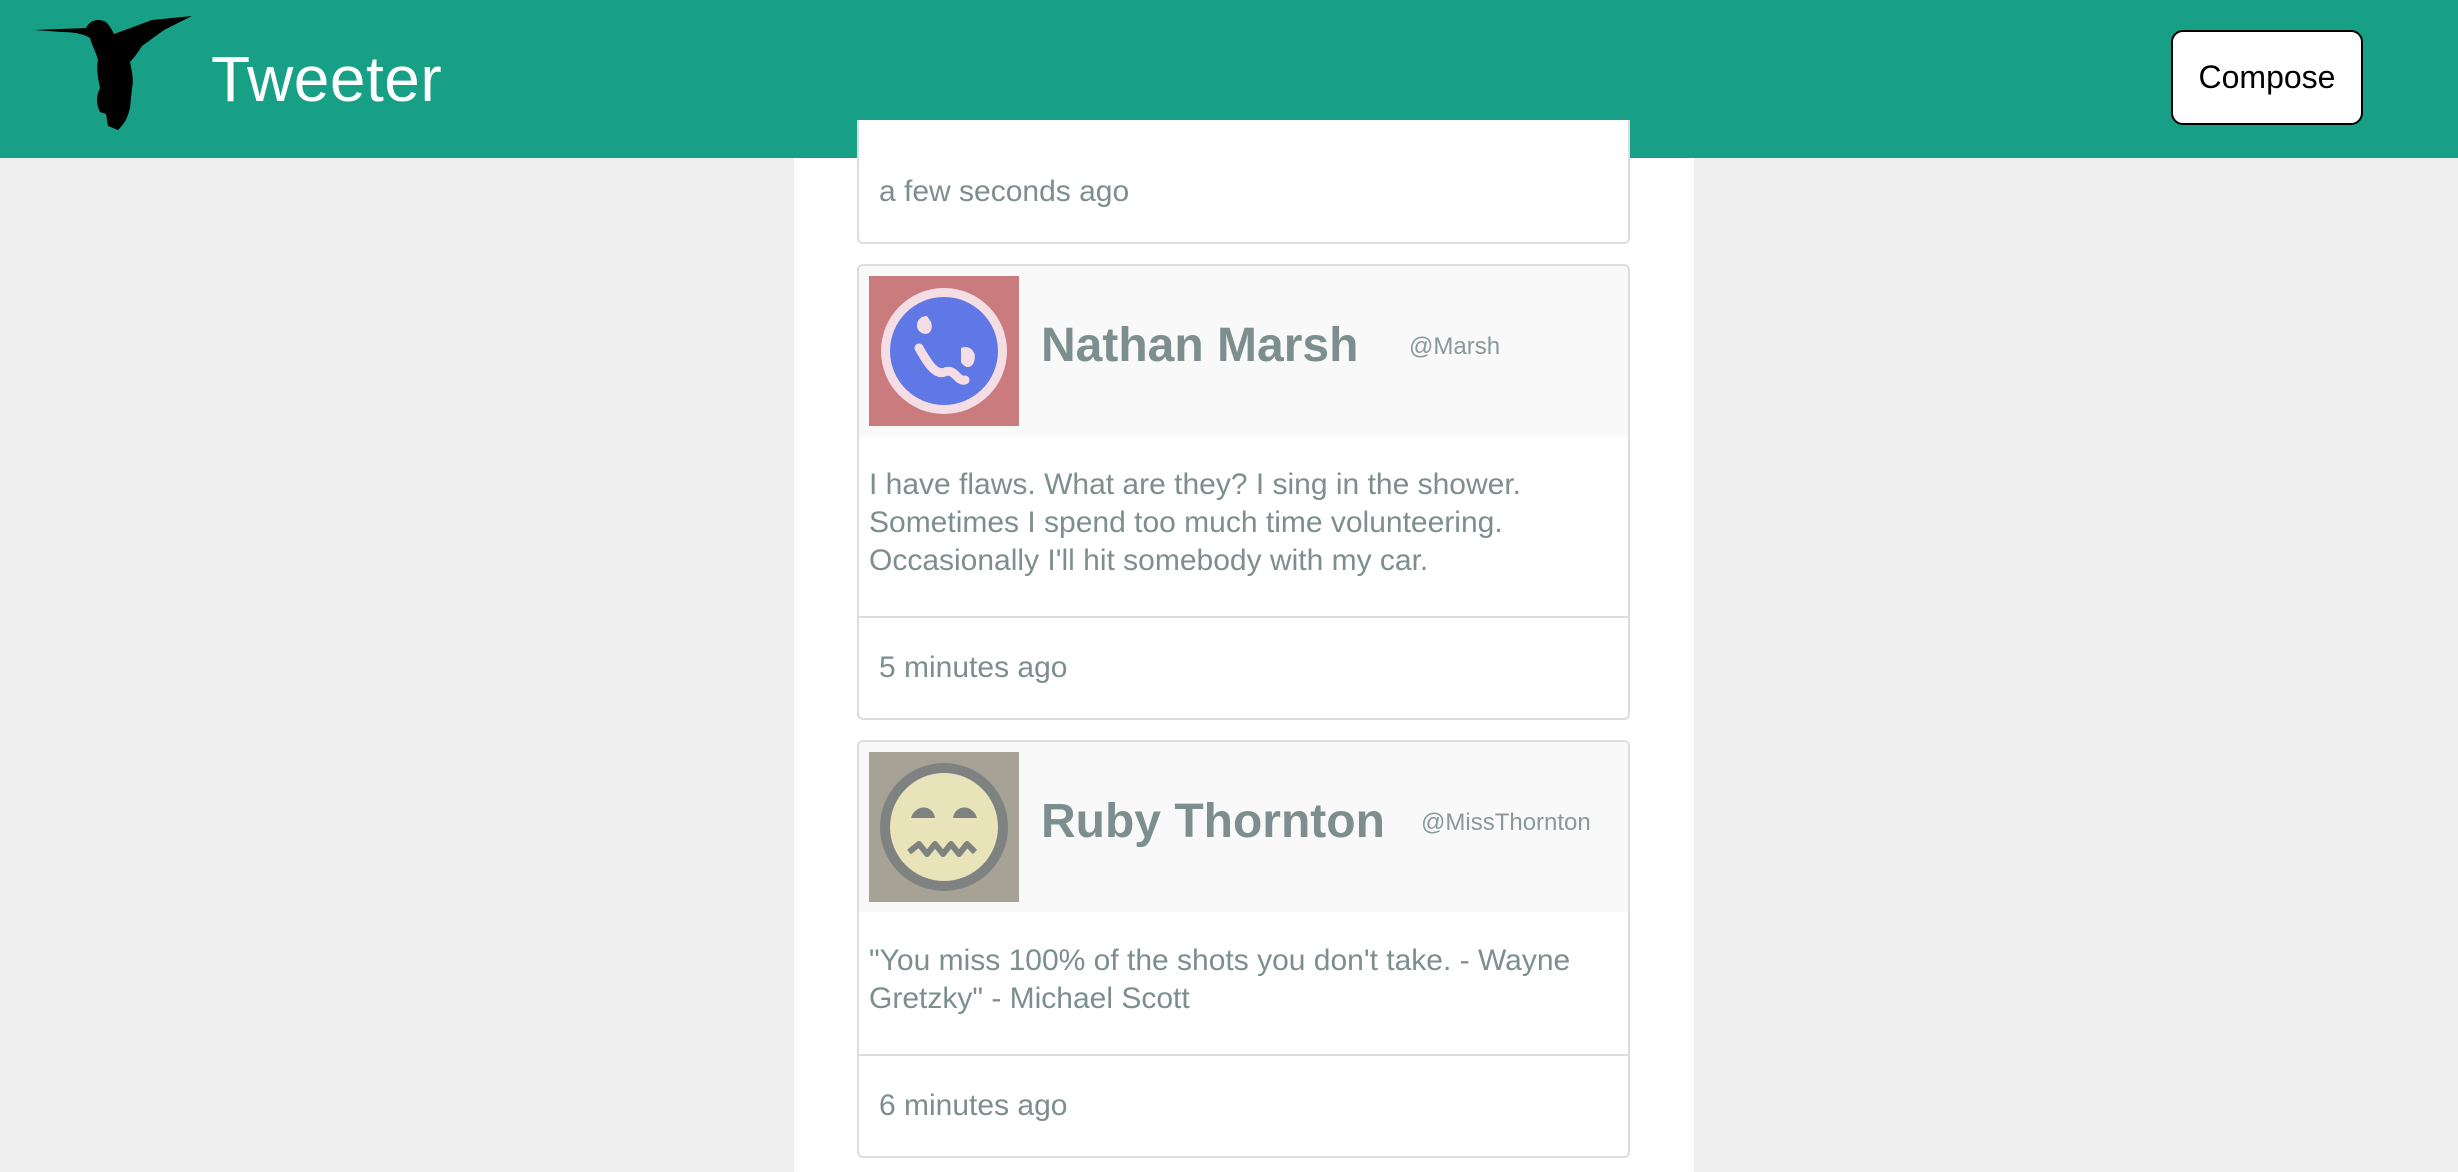 The width and height of the screenshot is (2458, 1172). What do you see at coordinates (973, 667) in the screenshot?
I see `tweet-timestamp: 5 minutes ago` at bounding box center [973, 667].